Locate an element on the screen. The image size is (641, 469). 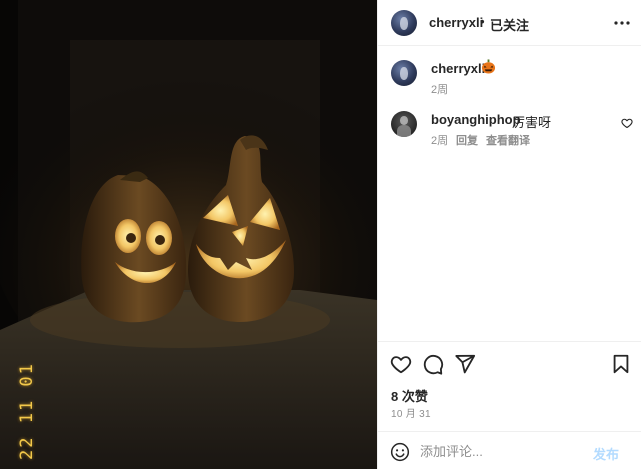
paper-plane-icon is located at coordinates (465, 364).